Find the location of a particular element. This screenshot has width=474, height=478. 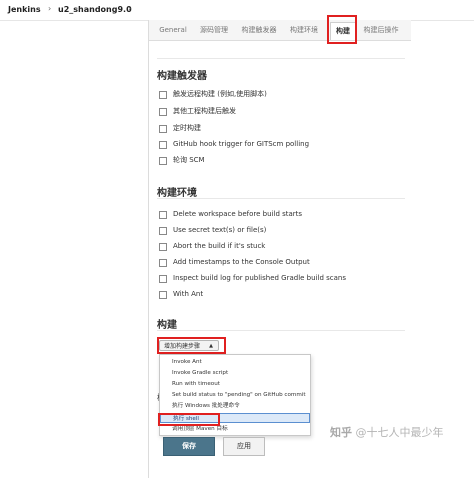

config-tabbar: General 源码管理 构建触发器 构建环境 构建 构建后操作 is located at coordinates (280, 30).